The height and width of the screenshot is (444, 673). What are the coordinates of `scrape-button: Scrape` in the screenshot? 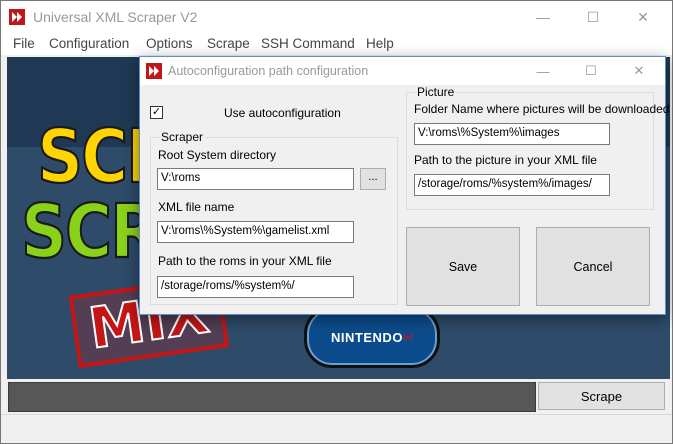 It's located at (601, 396).